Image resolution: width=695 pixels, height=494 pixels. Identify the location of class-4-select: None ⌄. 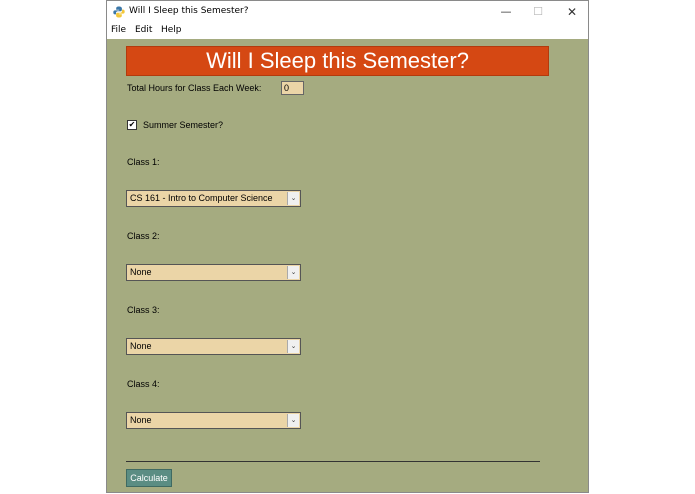
(213, 420).